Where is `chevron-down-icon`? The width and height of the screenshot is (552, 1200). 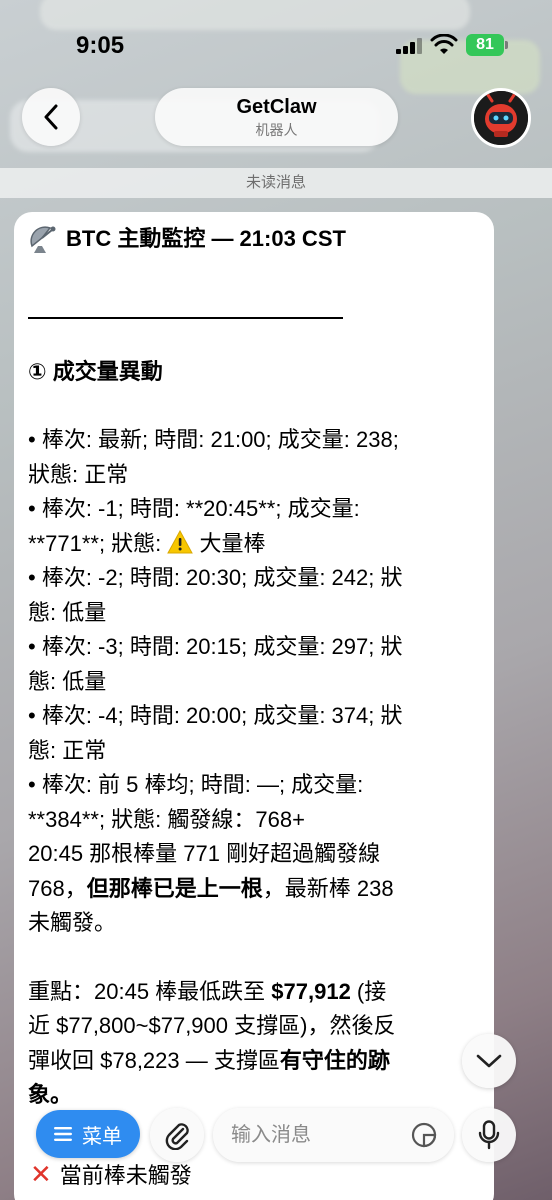 chevron-down-icon is located at coordinates (489, 1061).